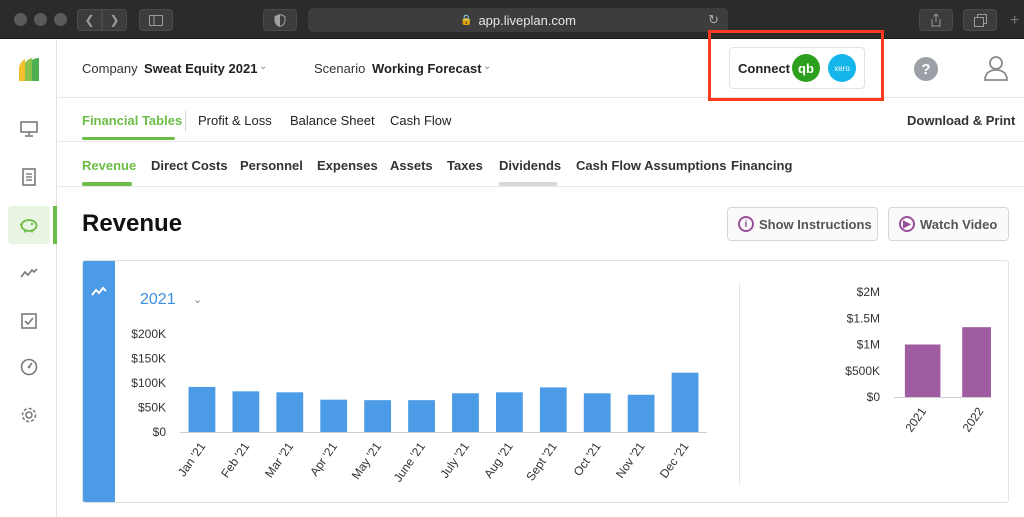 The width and height of the screenshot is (1024, 517). I want to click on zoom-window-button, so click(60, 19).